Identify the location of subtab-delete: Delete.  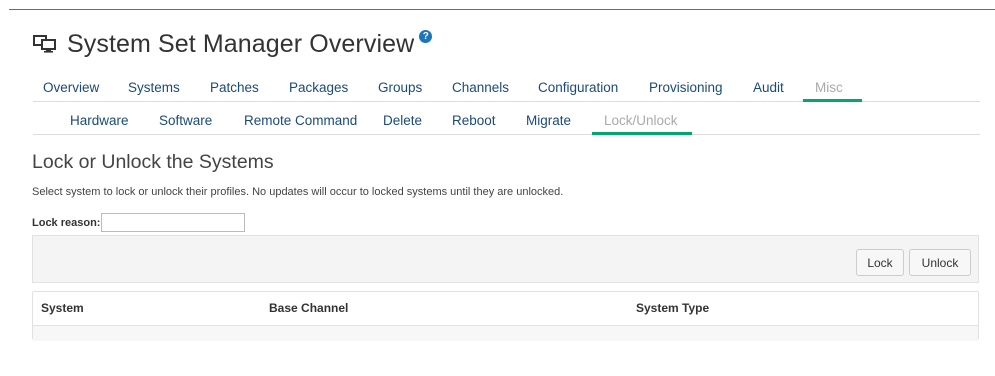
(402, 121).